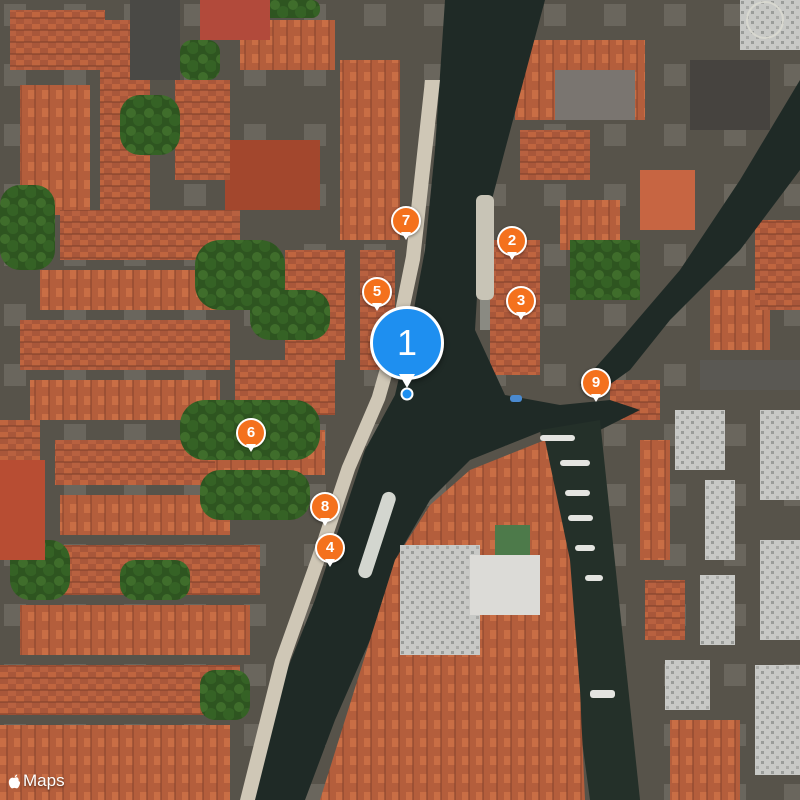 The image size is (800, 800). Describe the element at coordinates (251, 436) in the screenshot. I see `map-pin-6: 6` at that location.